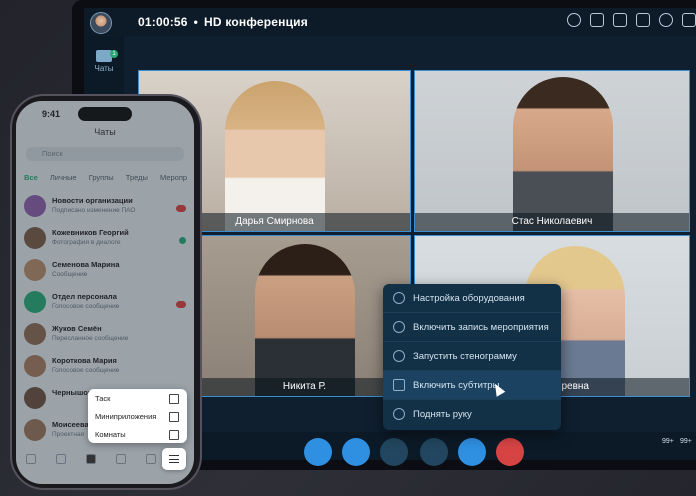  I want to click on screen-icon, so click(620, 20).